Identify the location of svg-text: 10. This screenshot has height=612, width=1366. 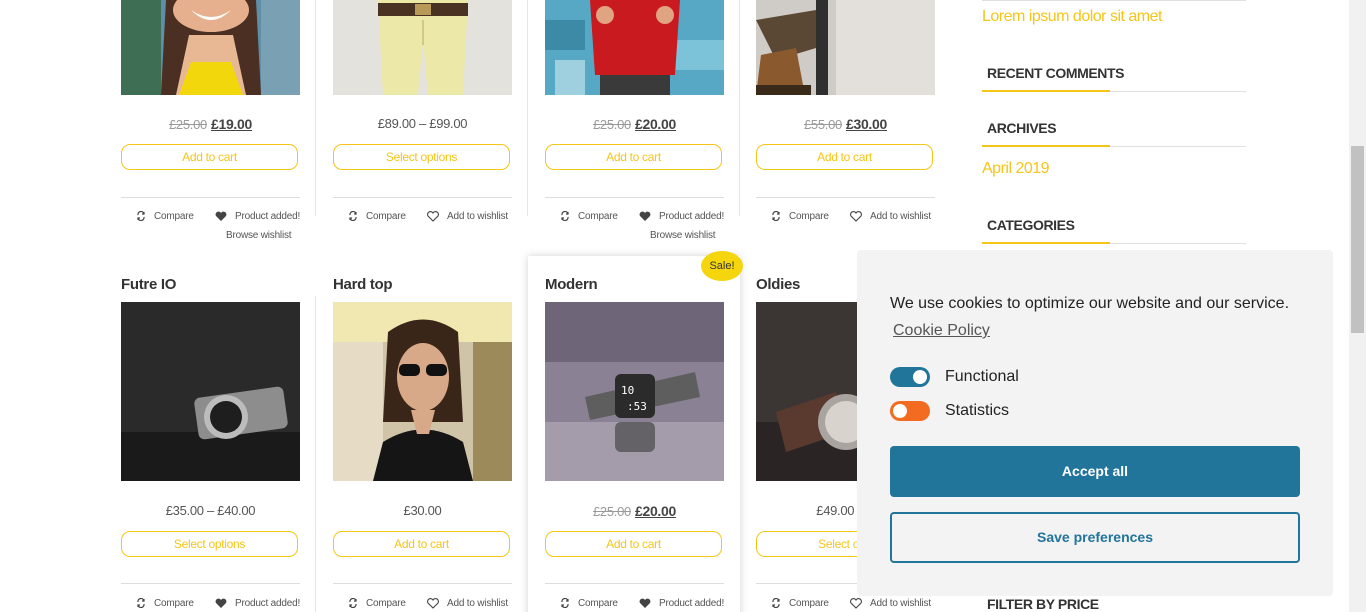
(627, 390).